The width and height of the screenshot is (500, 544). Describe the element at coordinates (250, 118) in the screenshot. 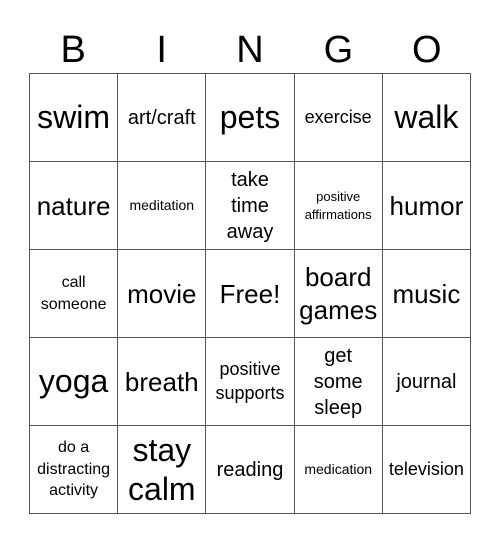

I see `bingo-cell: pets` at that location.